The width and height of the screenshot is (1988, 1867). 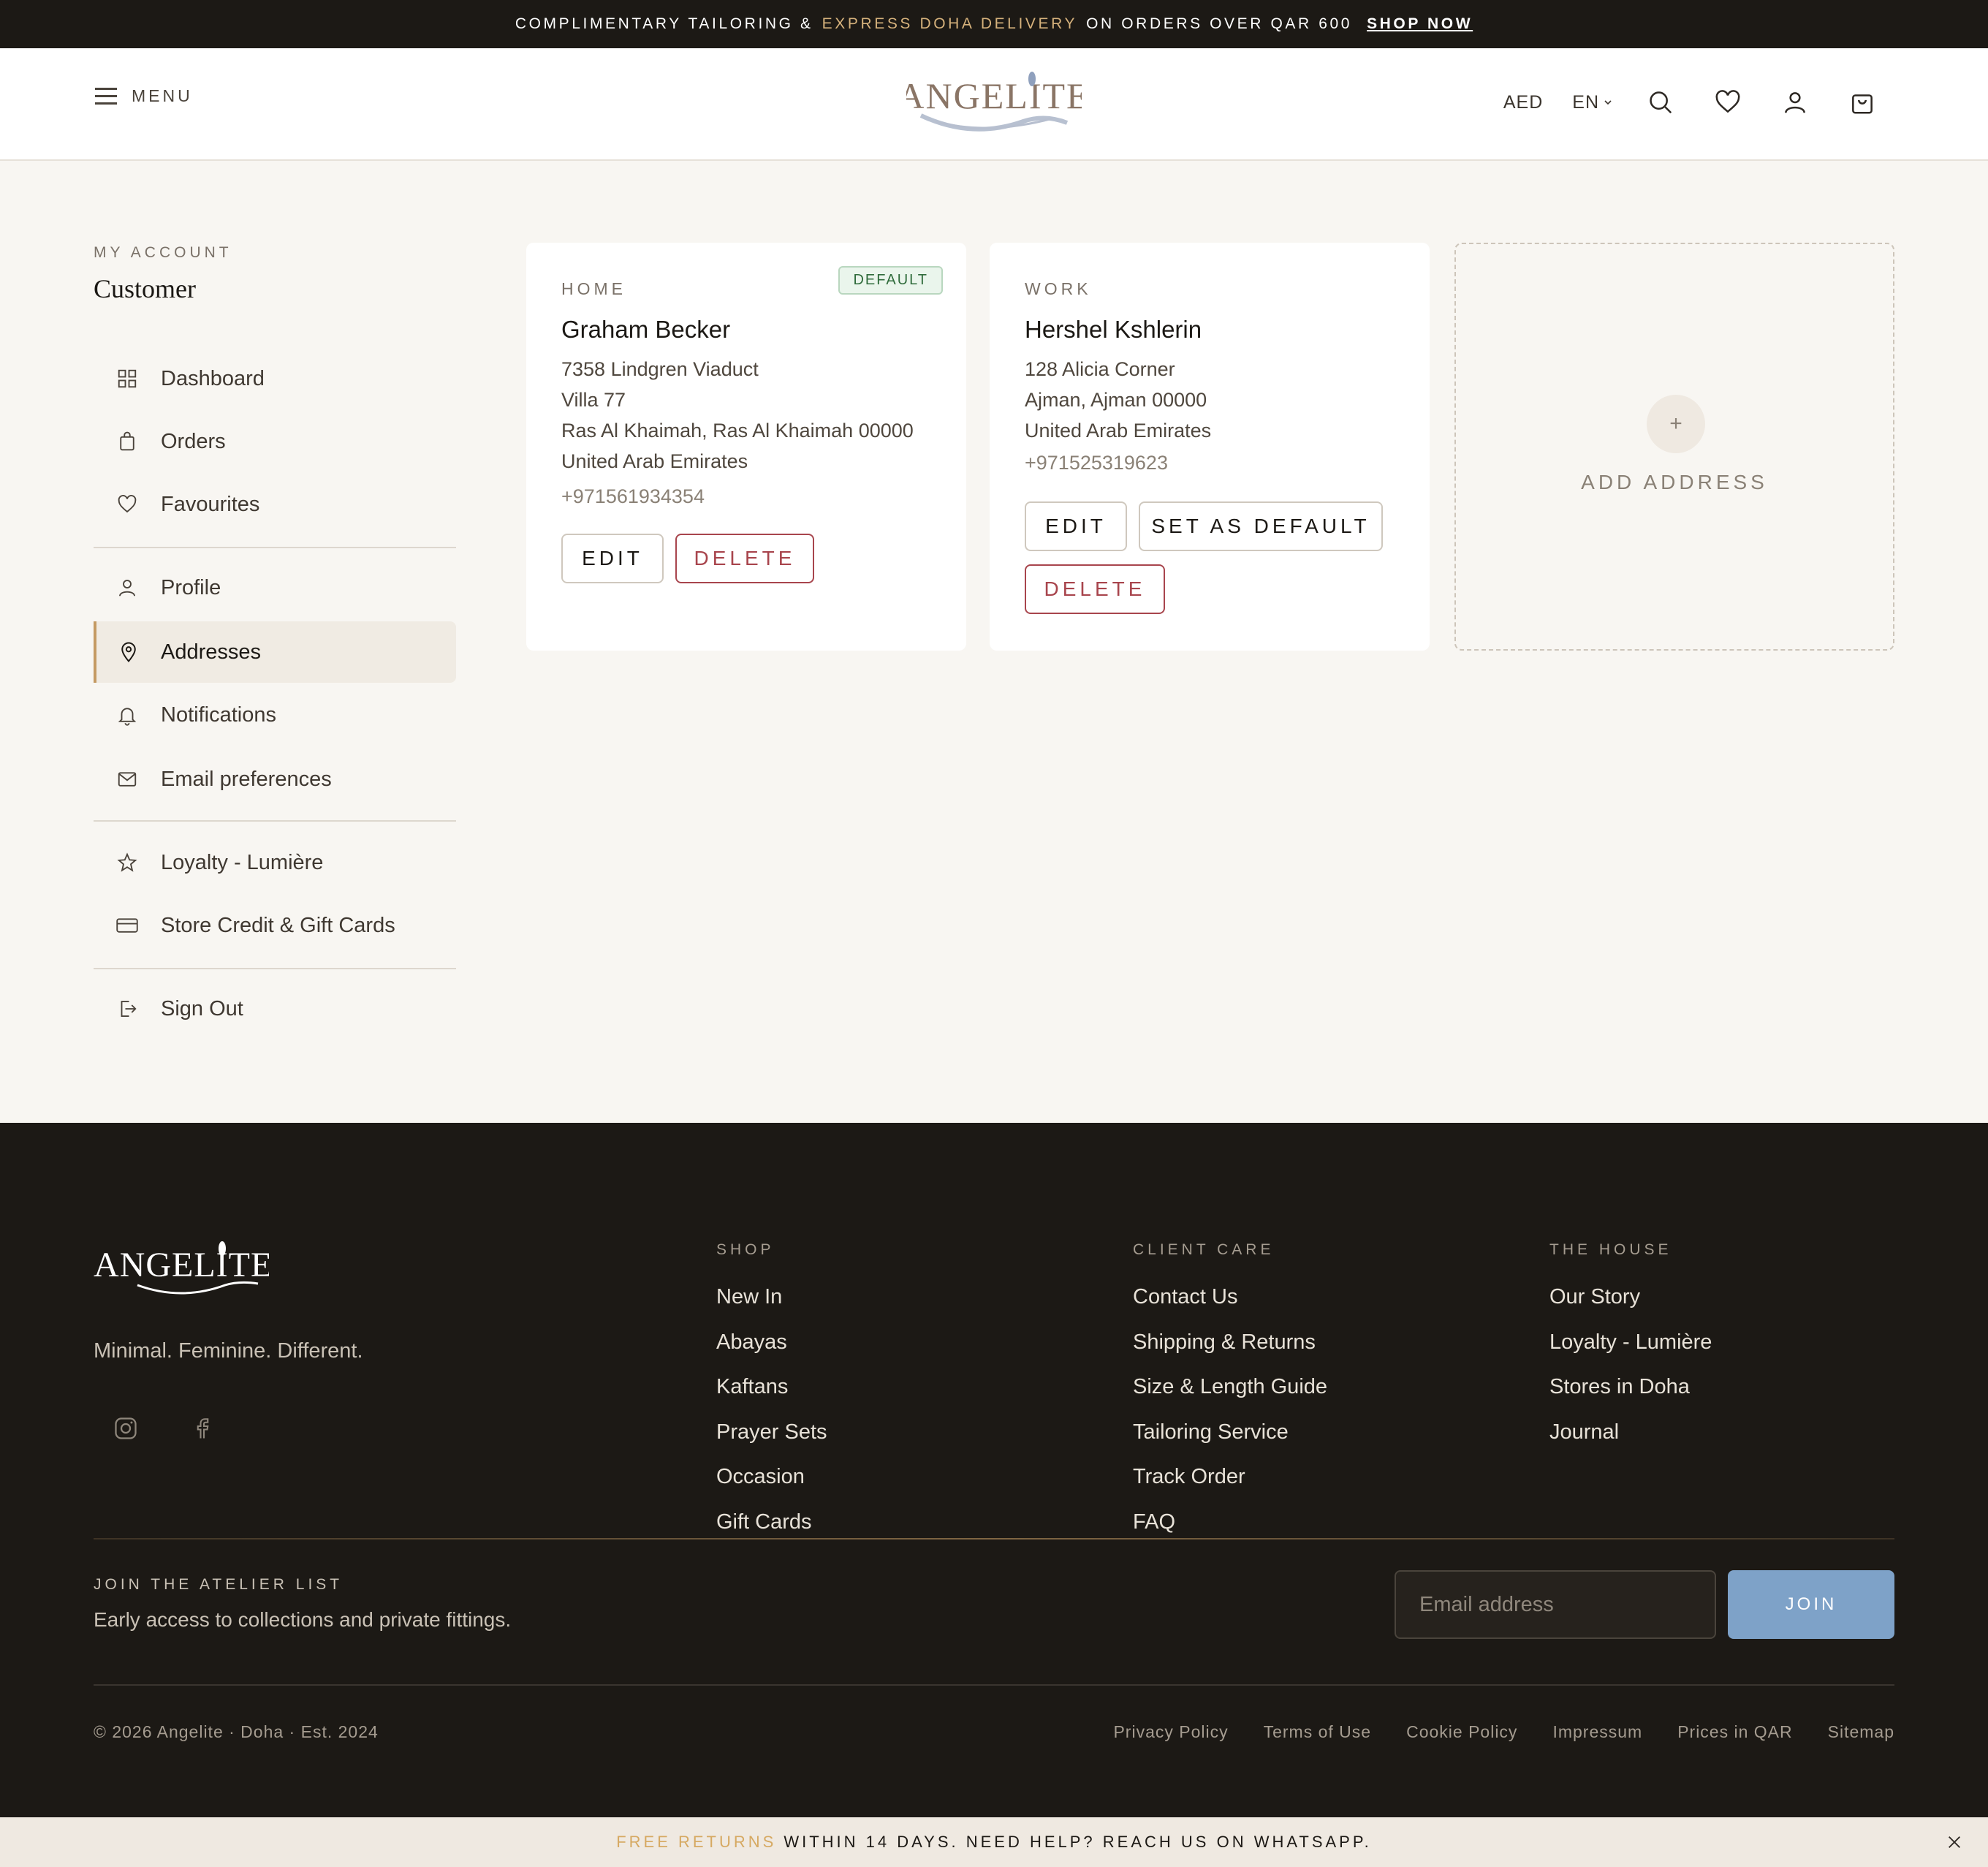 What do you see at coordinates (193, 441) in the screenshot?
I see `sidebar-item-label: Orders` at bounding box center [193, 441].